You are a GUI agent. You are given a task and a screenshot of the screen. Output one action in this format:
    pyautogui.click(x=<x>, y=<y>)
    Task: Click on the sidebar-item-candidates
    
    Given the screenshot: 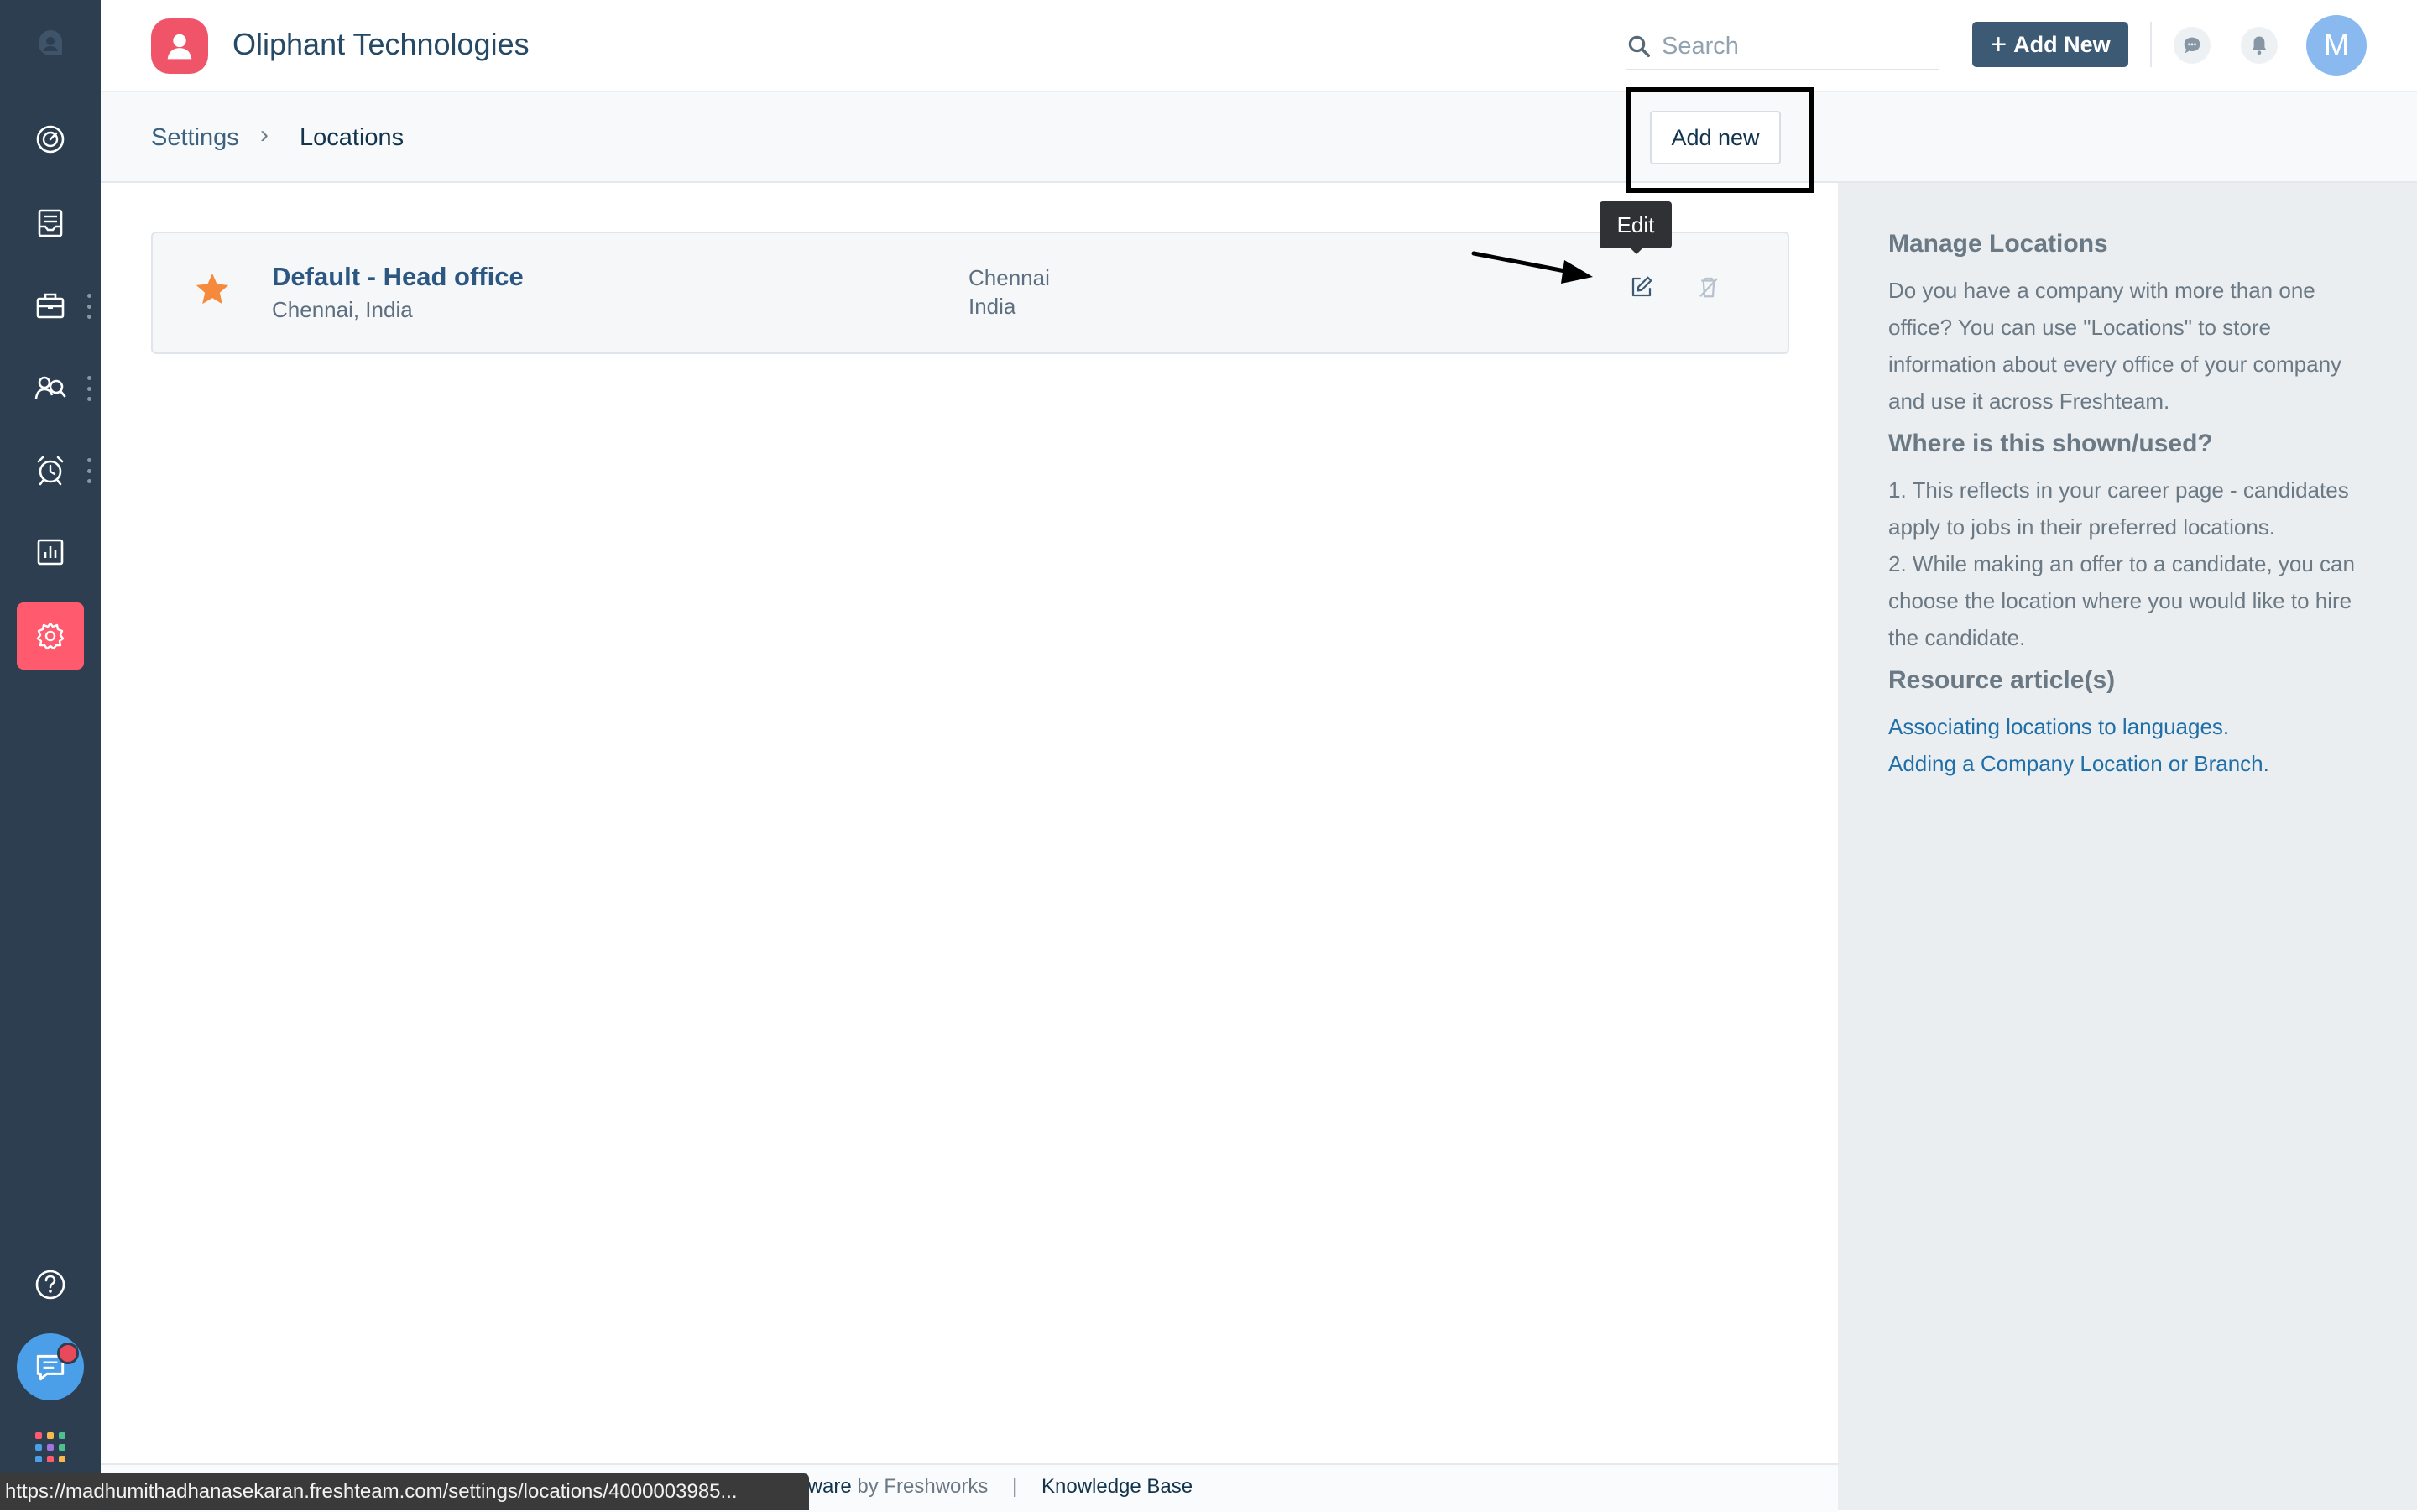 What is the action you would take?
    pyautogui.click(x=50, y=388)
    